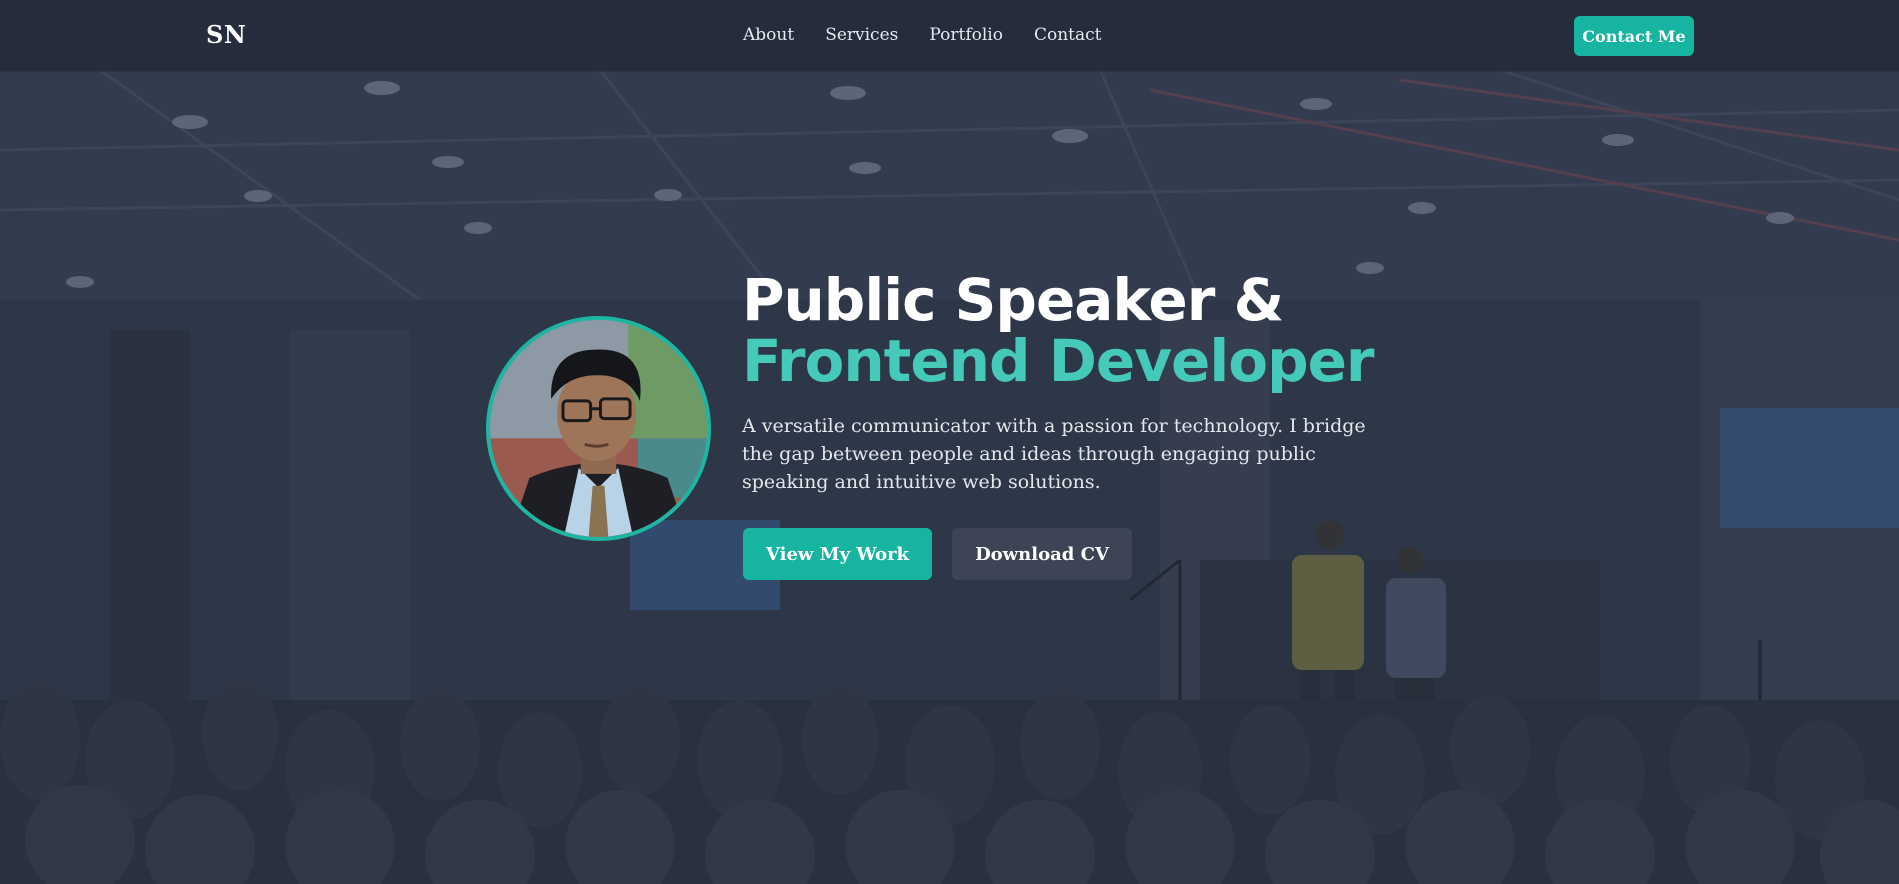 The height and width of the screenshot is (884, 1899). Describe the element at coordinates (1068, 35) in the screenshot. I see `nav-link-contact: Contact` at that location.